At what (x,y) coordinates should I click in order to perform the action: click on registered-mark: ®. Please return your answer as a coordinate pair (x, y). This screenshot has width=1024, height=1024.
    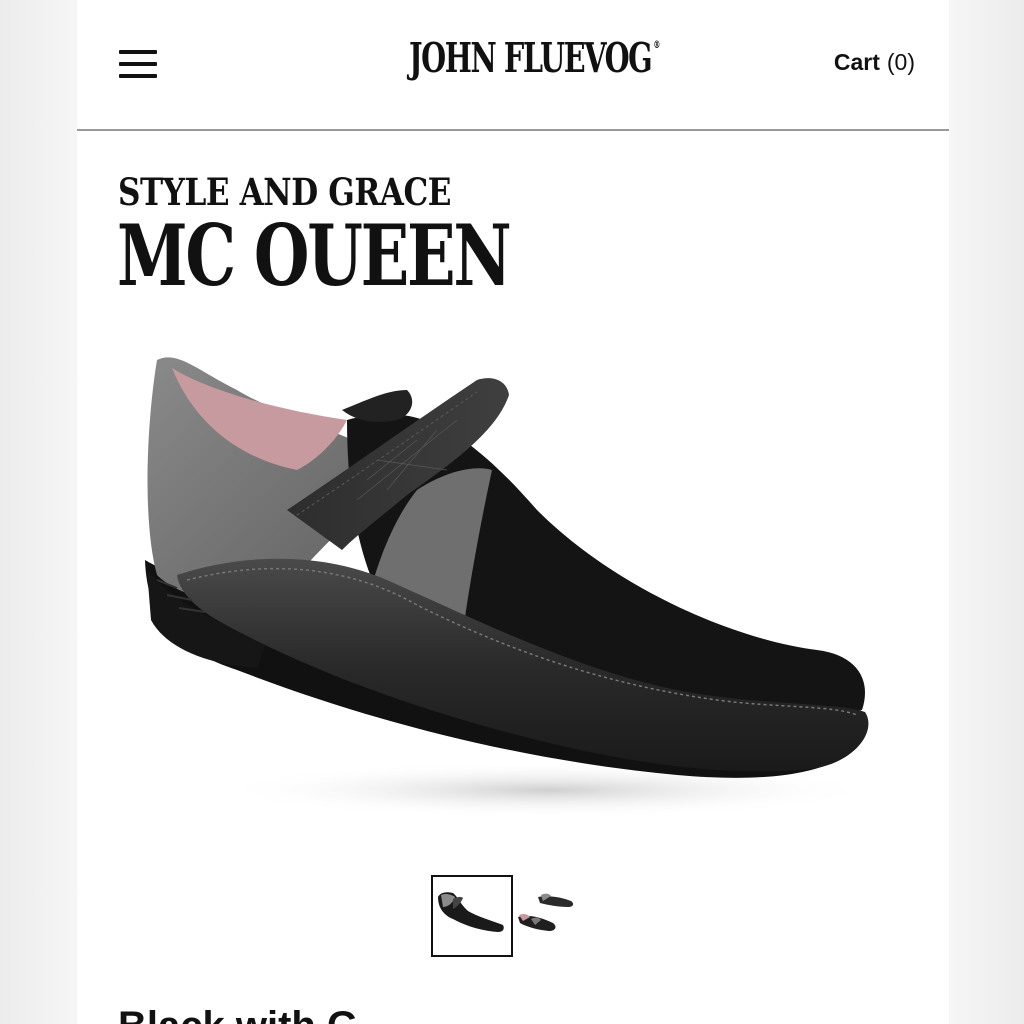
    Looking at the image, I should click on (657, 45).